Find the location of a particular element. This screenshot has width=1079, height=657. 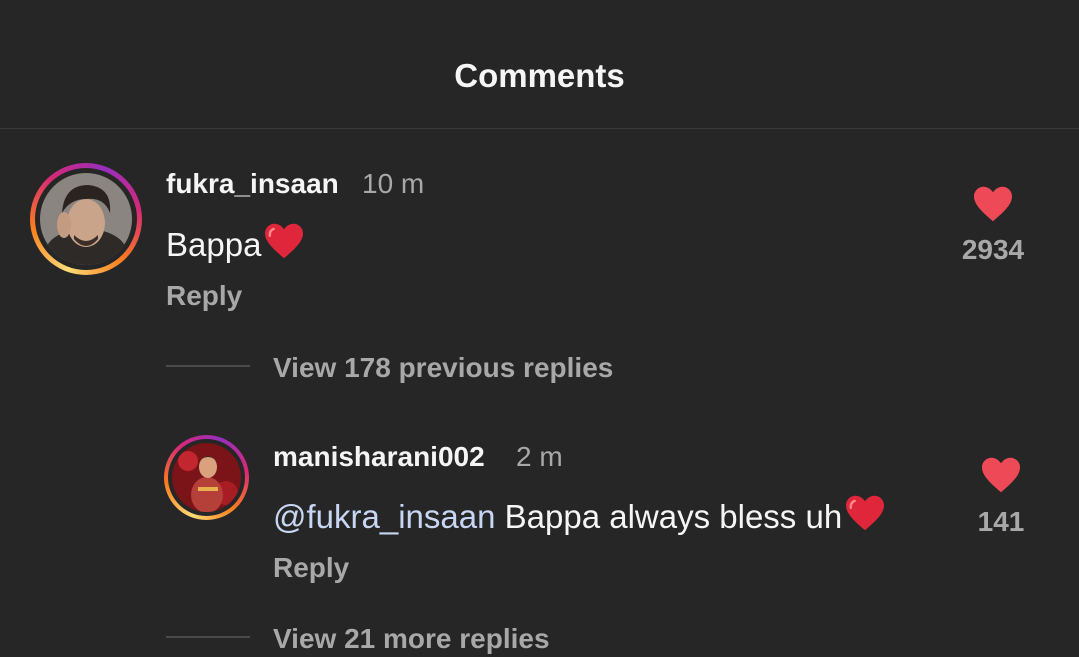

reply-username: manisharani002 is located at coordinates (379, 457).